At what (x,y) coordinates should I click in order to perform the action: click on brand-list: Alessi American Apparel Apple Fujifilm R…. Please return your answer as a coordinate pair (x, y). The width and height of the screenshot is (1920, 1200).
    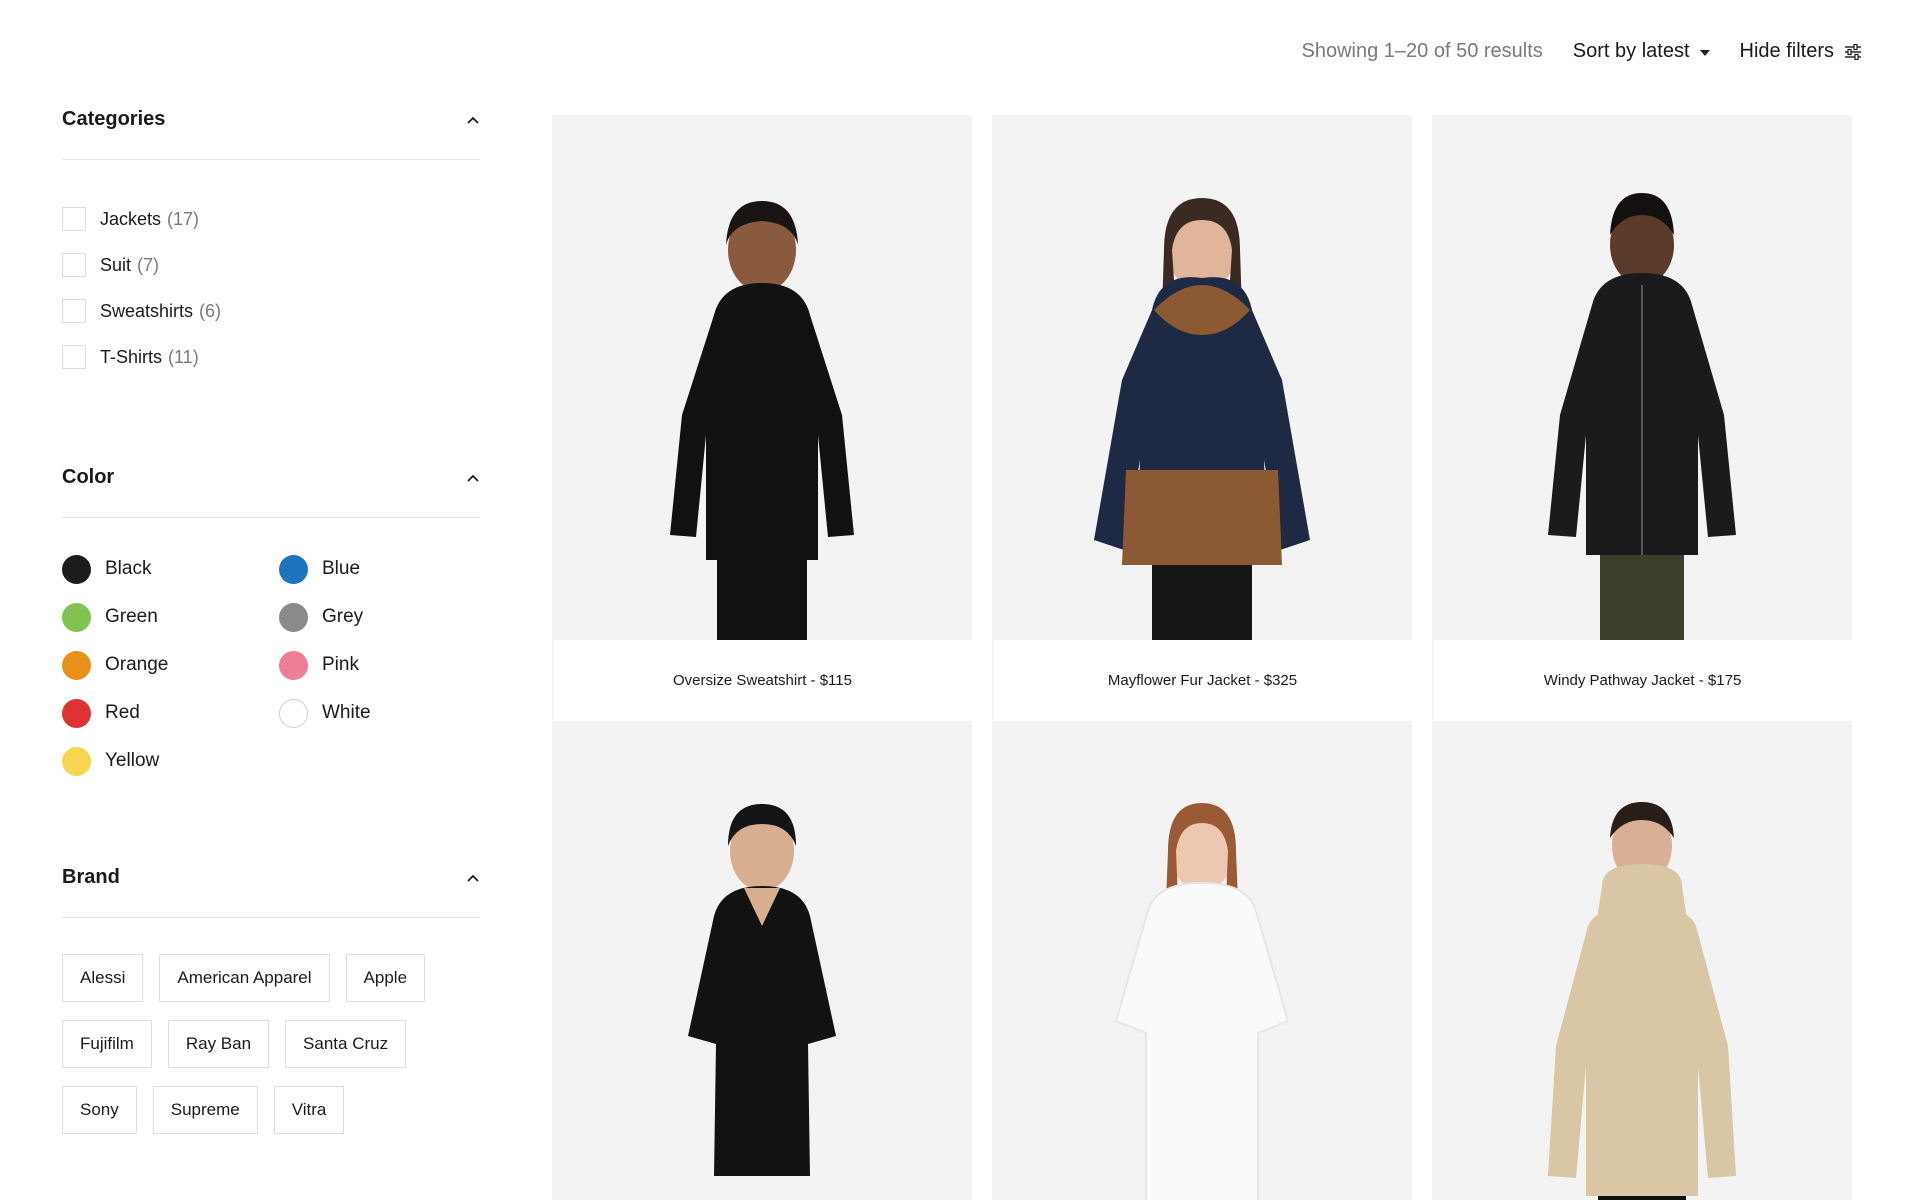
    Looking at the image, I should click on (262, 1026).